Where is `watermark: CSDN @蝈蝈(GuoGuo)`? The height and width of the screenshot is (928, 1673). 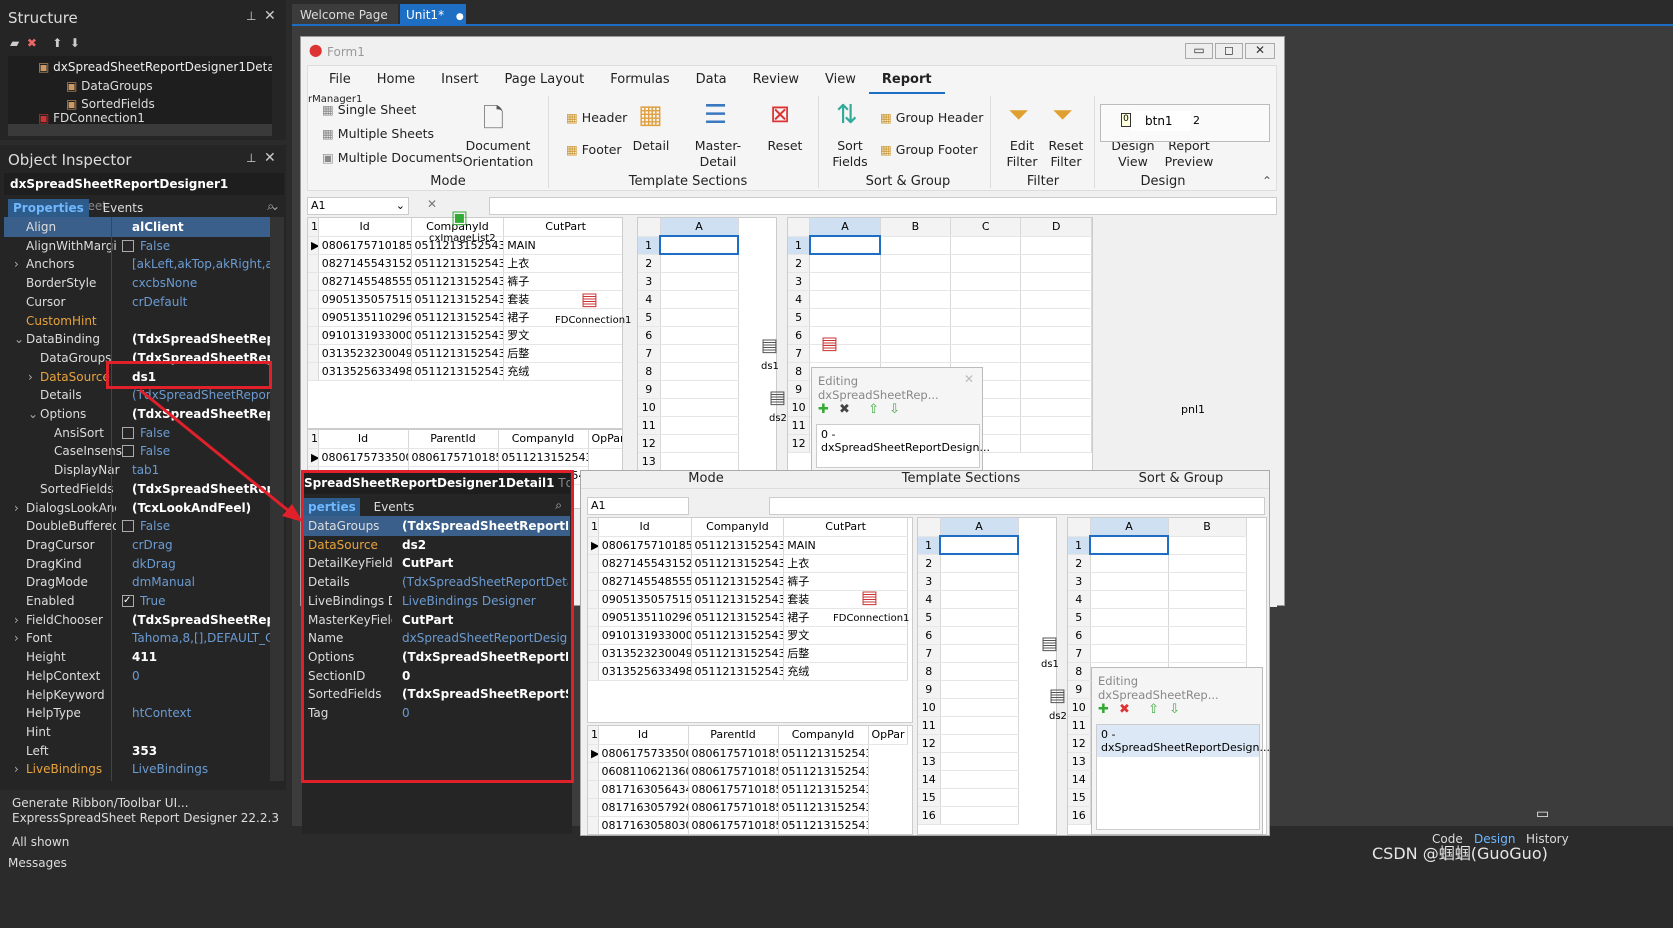
watermark: CSDN @蝈蝈(GuoGuo) is located at coordinates (1460, 853).